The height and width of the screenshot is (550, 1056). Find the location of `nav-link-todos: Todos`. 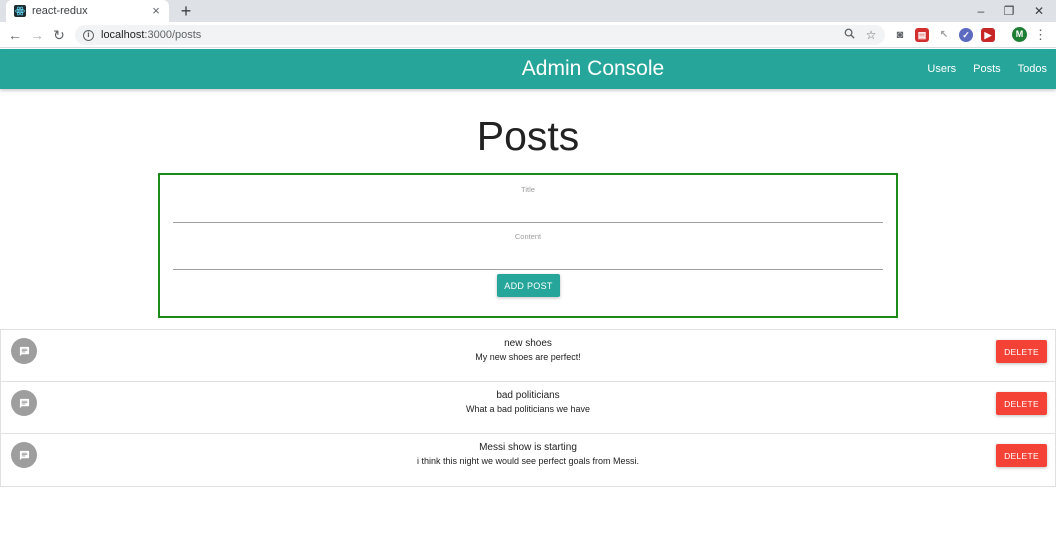

nav-link-todos: Todos is located at coordinates (1032, 69).